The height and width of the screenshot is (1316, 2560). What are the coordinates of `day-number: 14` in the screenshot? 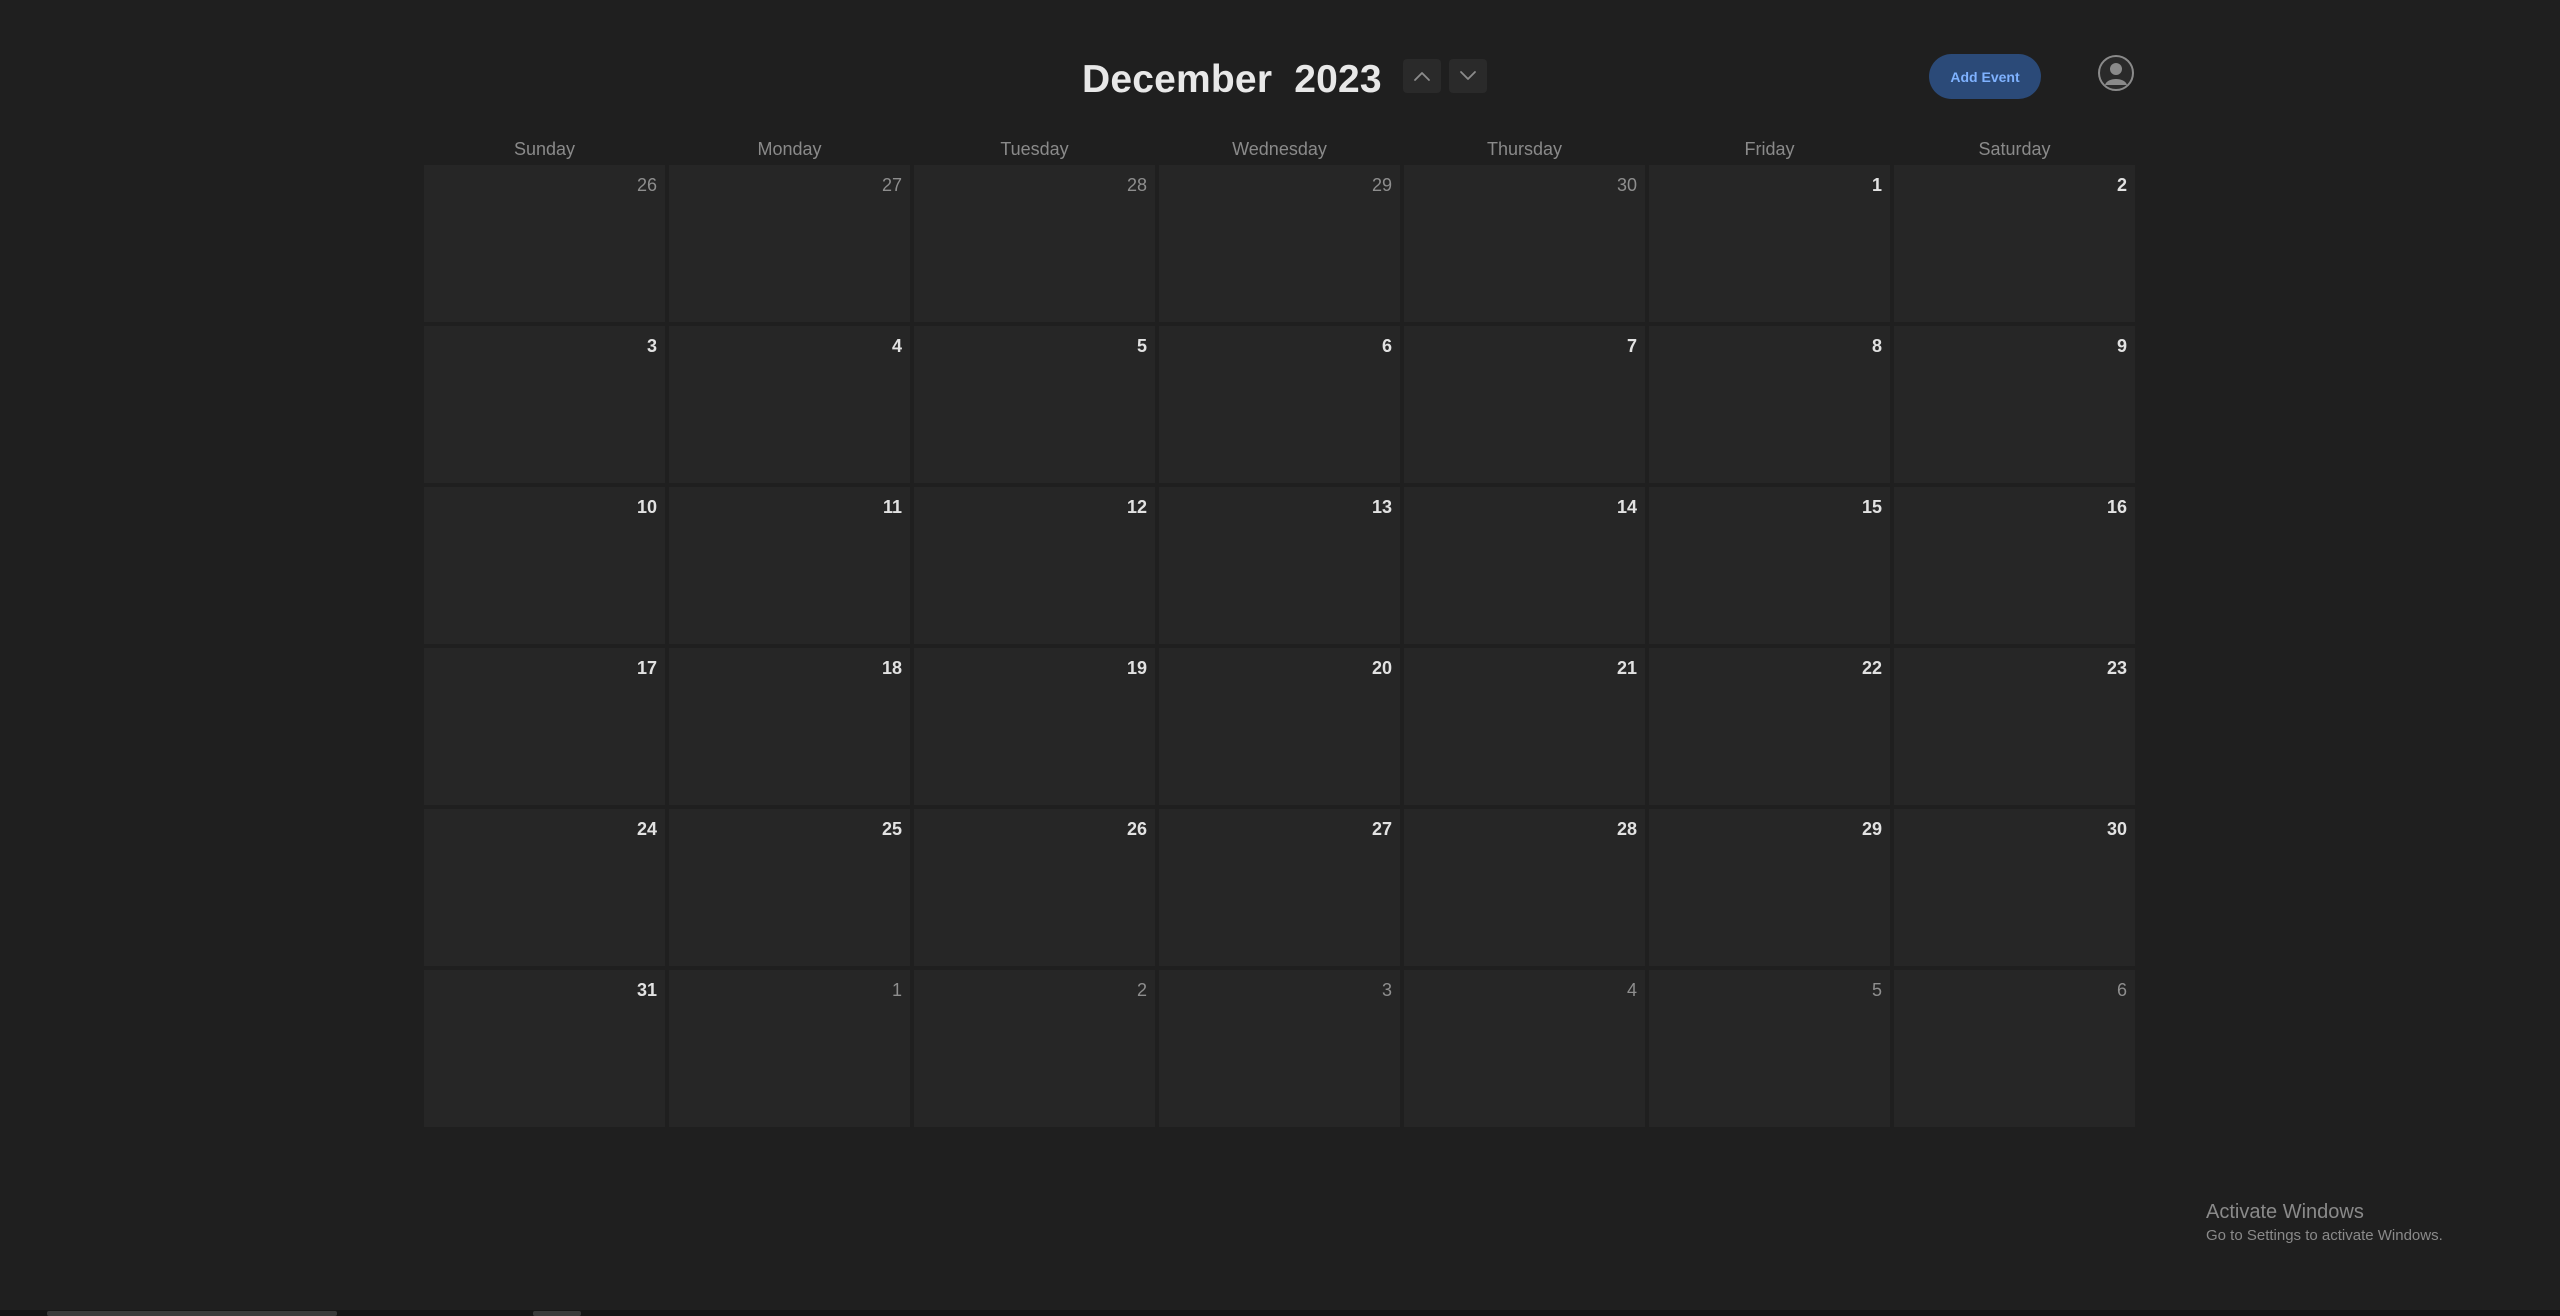 It's located at (1626, 507).